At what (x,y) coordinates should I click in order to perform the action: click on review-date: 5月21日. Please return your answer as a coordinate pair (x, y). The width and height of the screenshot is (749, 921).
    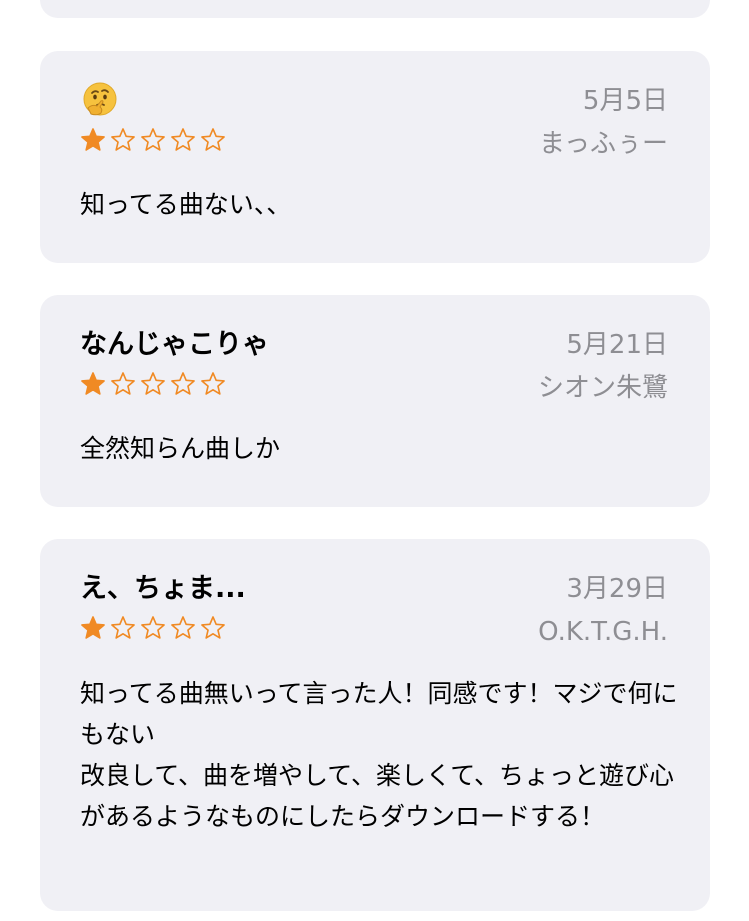
    Looking at the image, I should click on (617, 345).